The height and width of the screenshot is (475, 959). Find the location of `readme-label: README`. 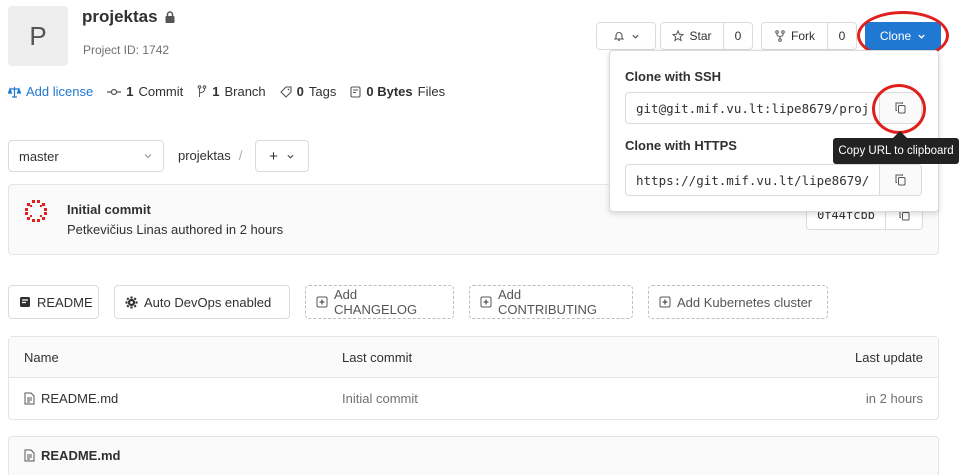

readme-label: README is located at coordinates (65, 302).